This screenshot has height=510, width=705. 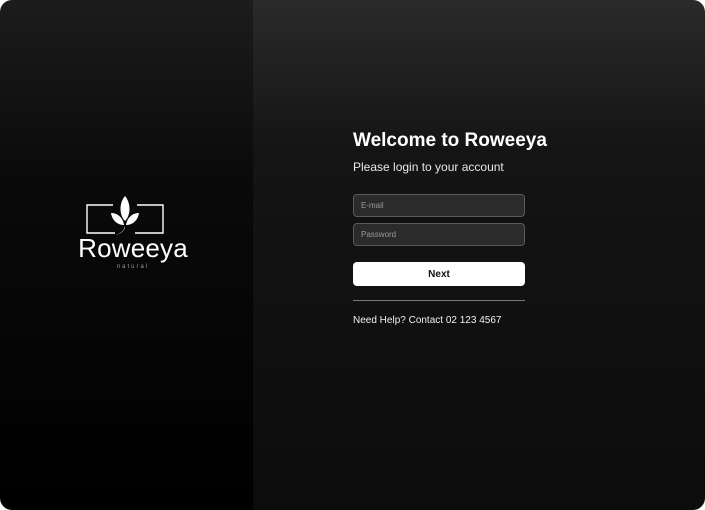 What do you see at coordinates (439, 205) in the screenshot?
I see `email-field` at bounding box center [439, 205].